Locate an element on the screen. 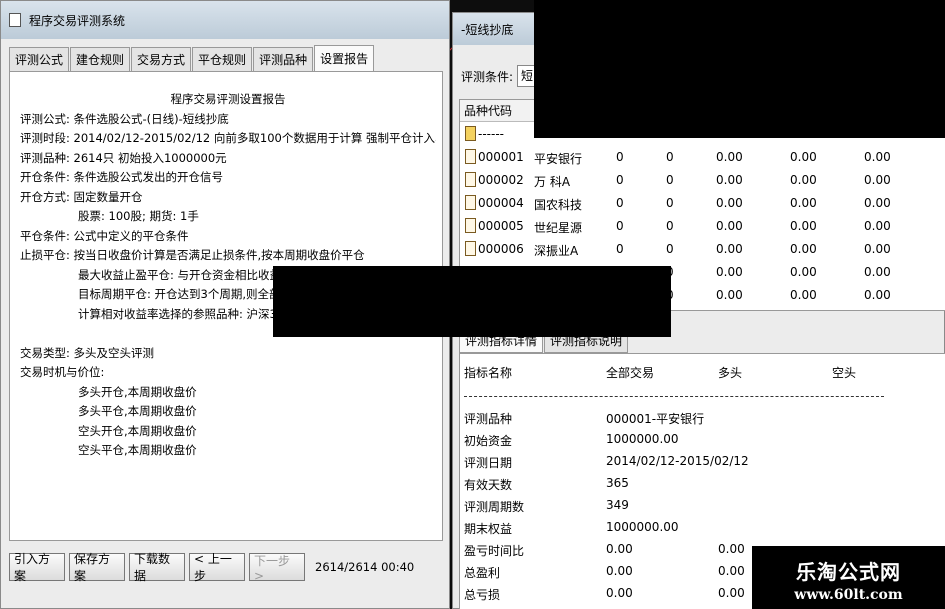 The width and height of the screenshot is (945, 609). metric-name: 评测周期数 is located at coordinates (494, 507).